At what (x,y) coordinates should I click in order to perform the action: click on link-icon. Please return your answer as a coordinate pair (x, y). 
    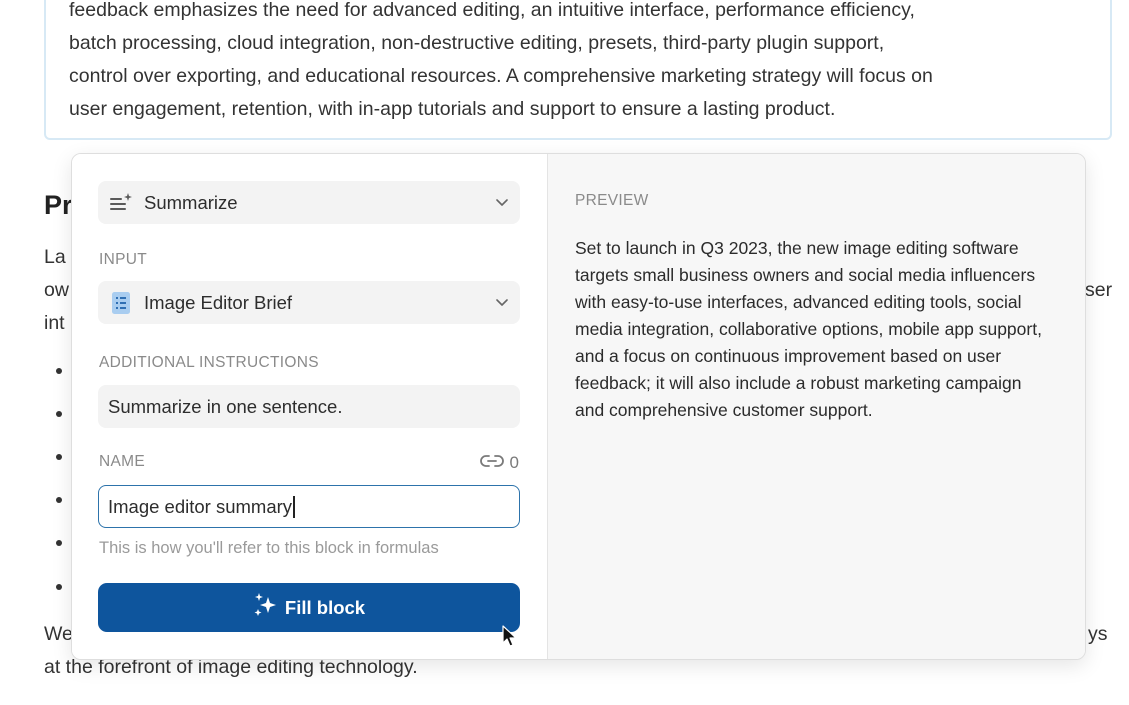
    Looking at the image, I should click on (491, 463).